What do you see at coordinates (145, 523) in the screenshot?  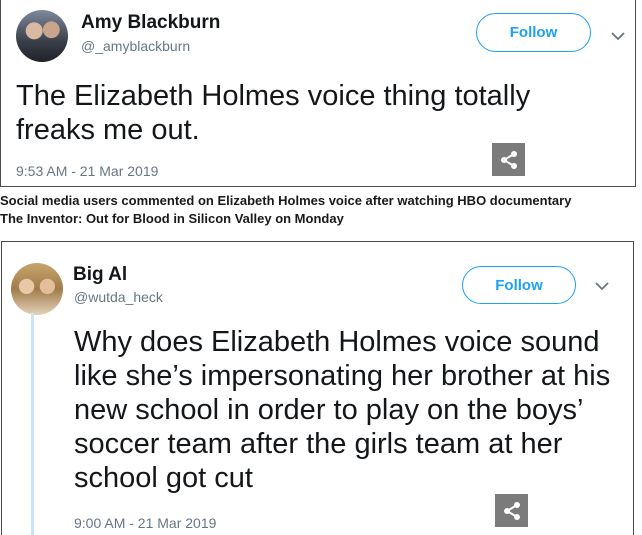 I see `tweet-timestamp: 9:00 AM - 21 Mar 2019` at bounding box center [145, 523].